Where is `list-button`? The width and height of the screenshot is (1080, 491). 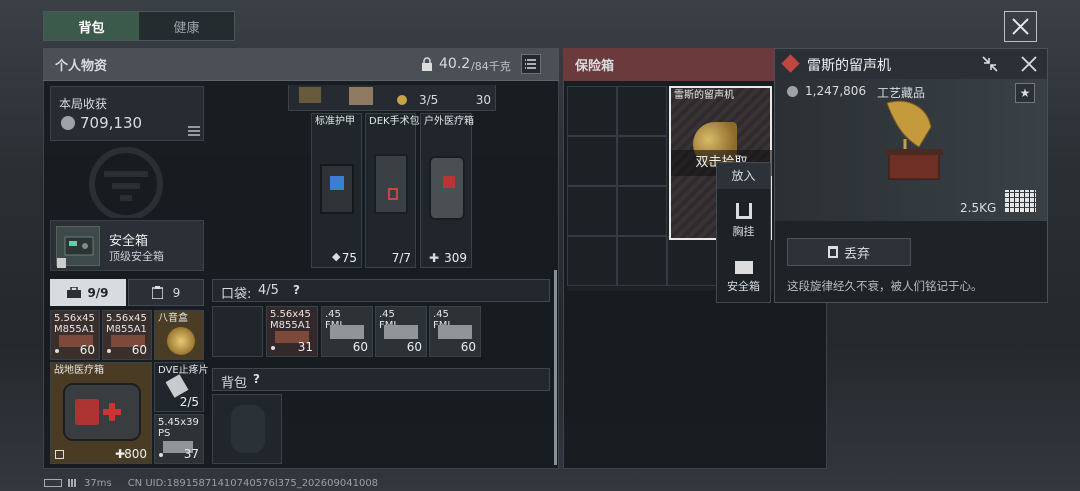 list-button is located at coordinates (531, 64).